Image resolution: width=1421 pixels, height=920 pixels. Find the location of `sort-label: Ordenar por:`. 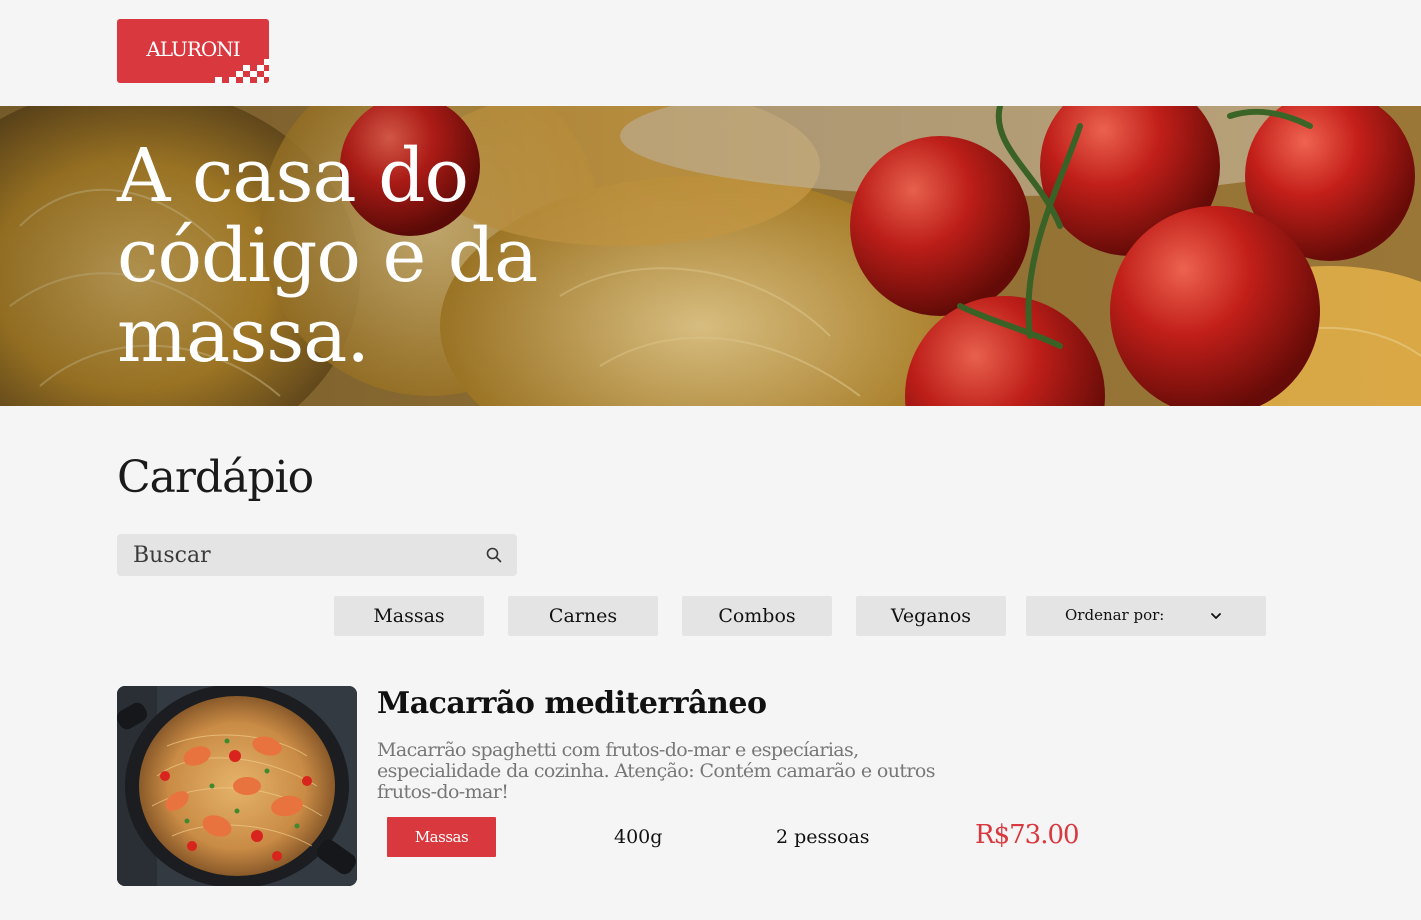

sort-label: Ordenar por: is located at coordinates (1115, 615).